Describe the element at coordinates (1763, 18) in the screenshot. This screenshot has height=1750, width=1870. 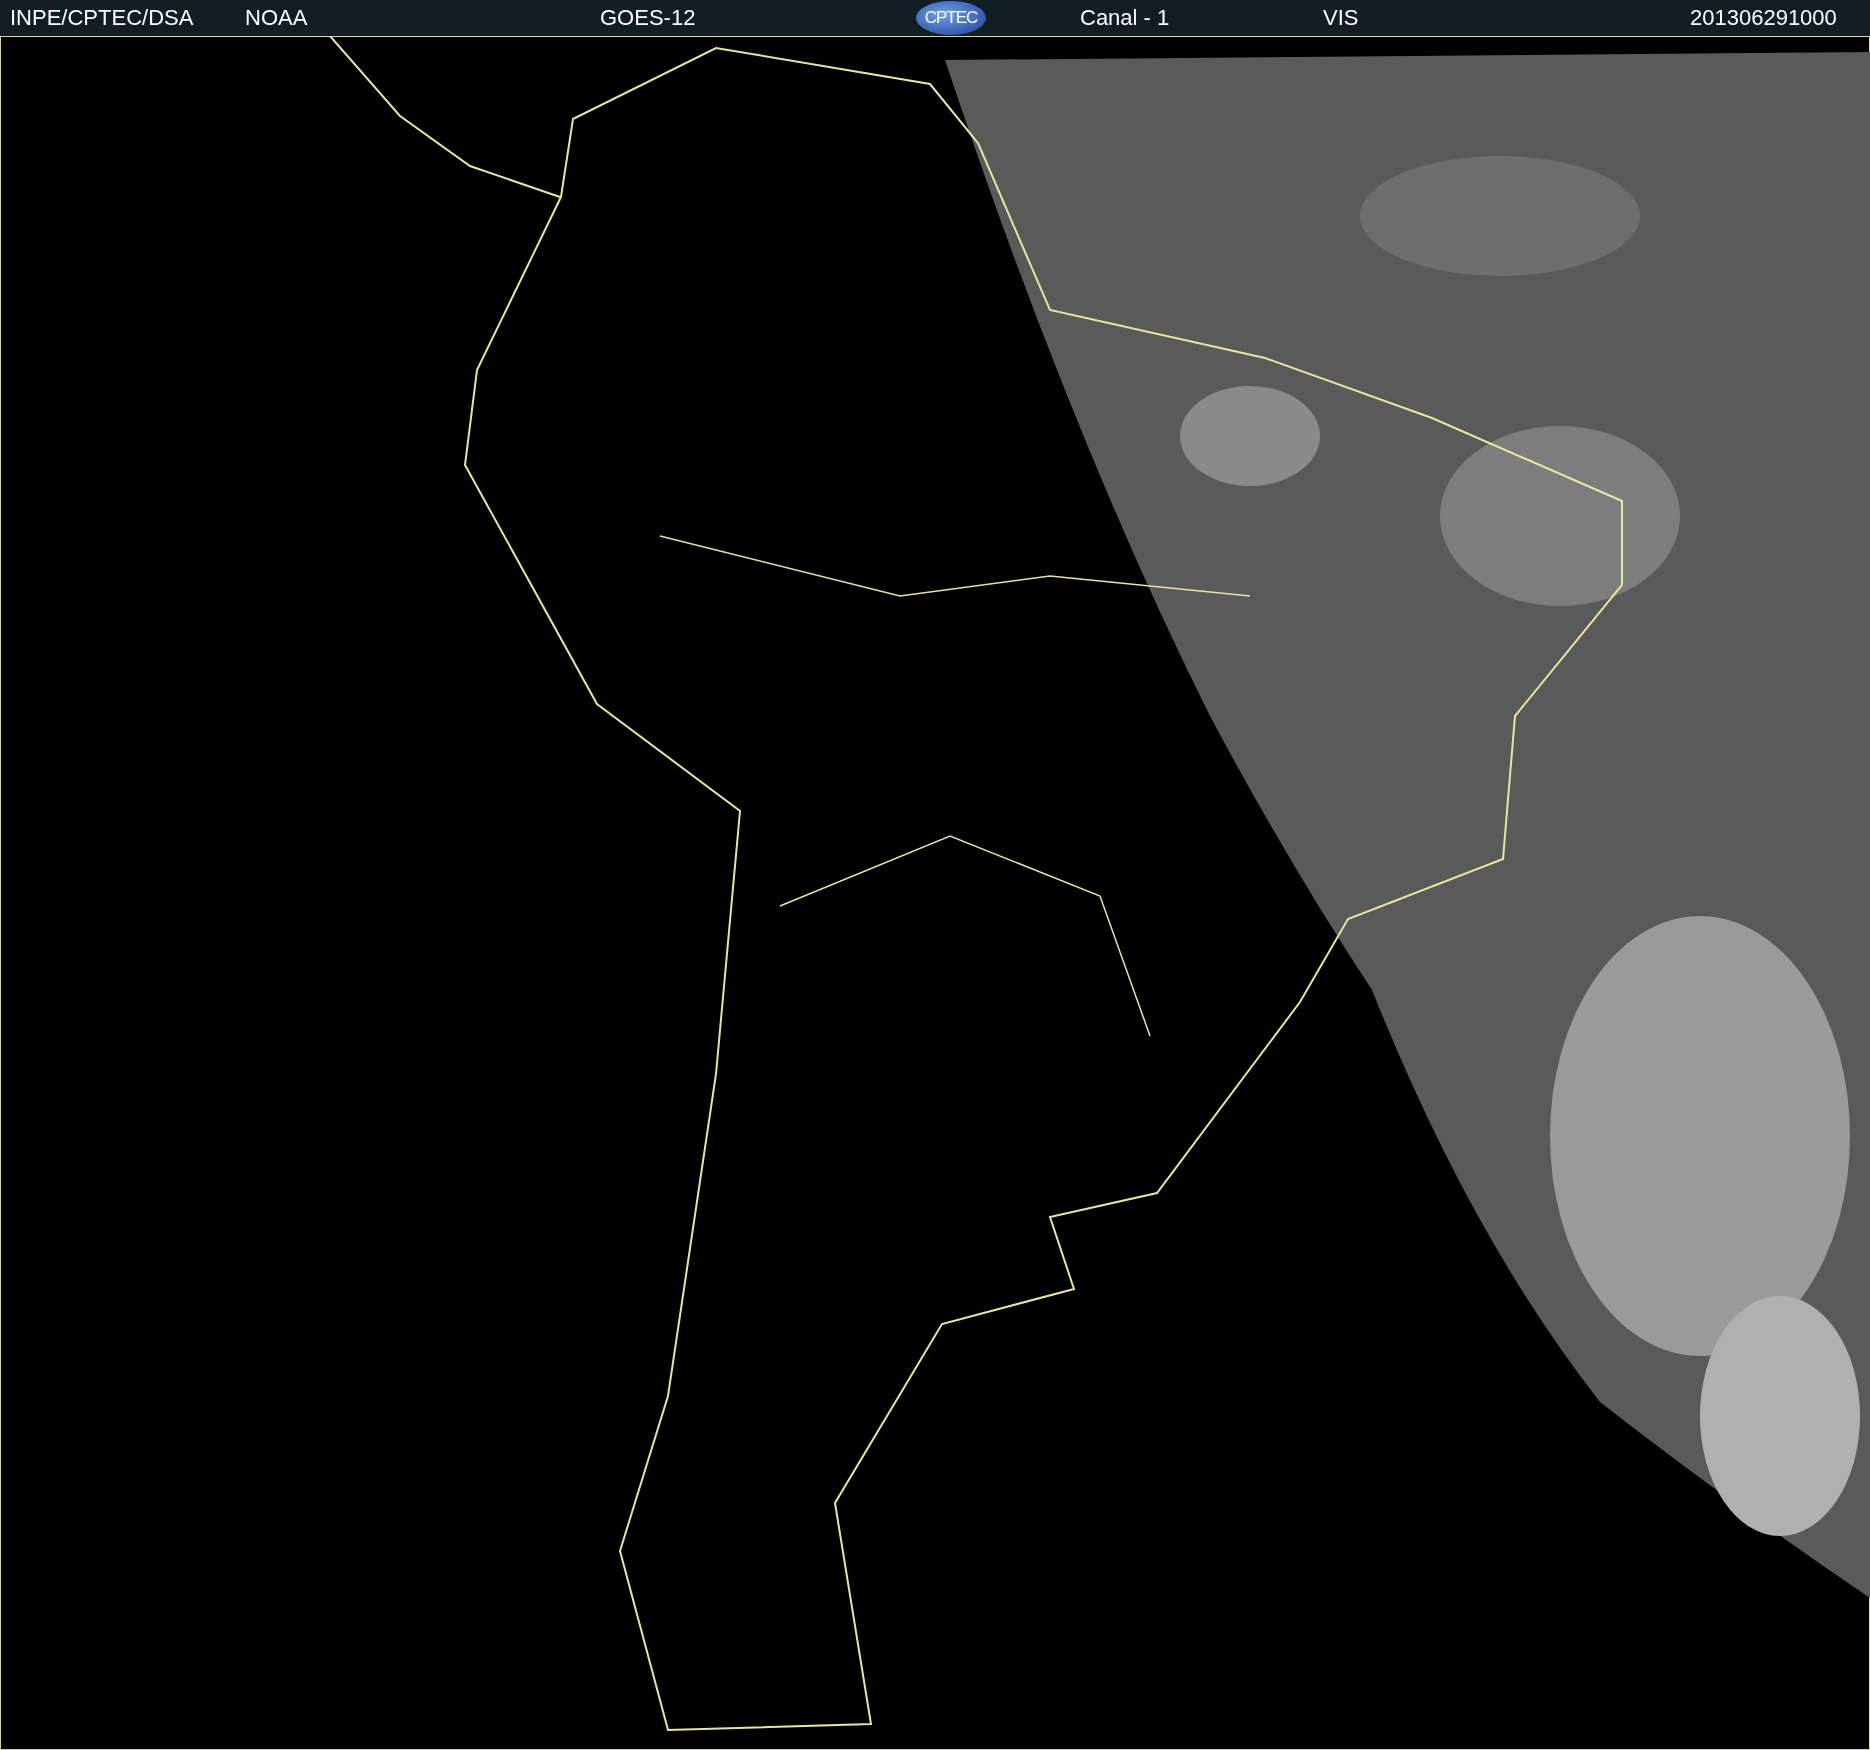
I see `timestamp-label: 201306291000` at that location.